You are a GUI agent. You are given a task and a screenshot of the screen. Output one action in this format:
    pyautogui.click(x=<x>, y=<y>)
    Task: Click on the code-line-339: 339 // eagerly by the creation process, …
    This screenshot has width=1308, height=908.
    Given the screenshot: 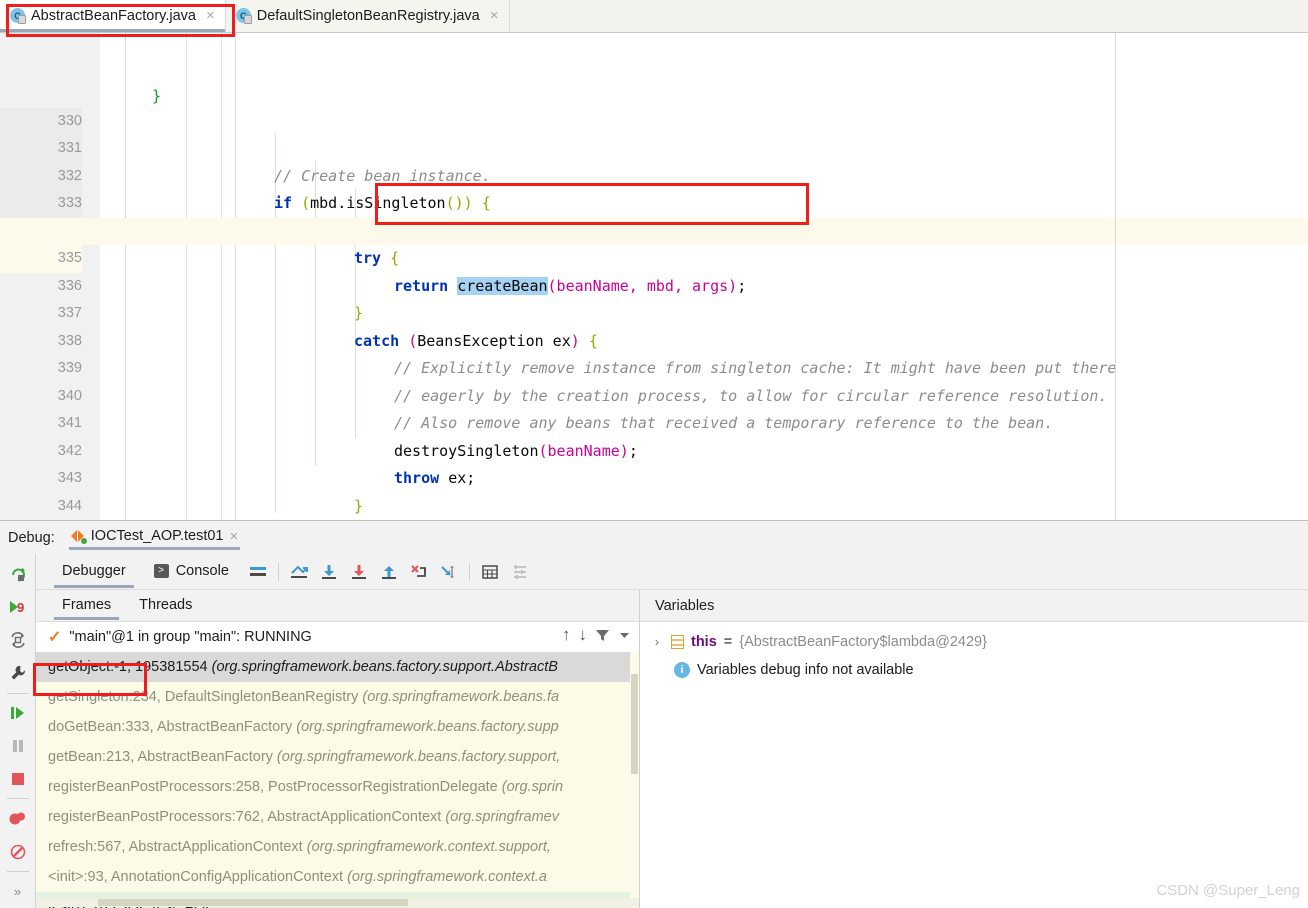 What is the action you would take?
    pyautogui.click(x=654, y=366)
    